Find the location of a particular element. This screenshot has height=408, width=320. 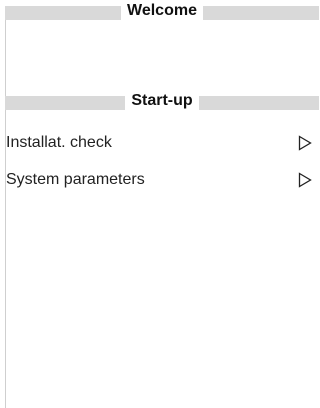

welcome-header-bar: Welcome is located at coordinates (162, 11).